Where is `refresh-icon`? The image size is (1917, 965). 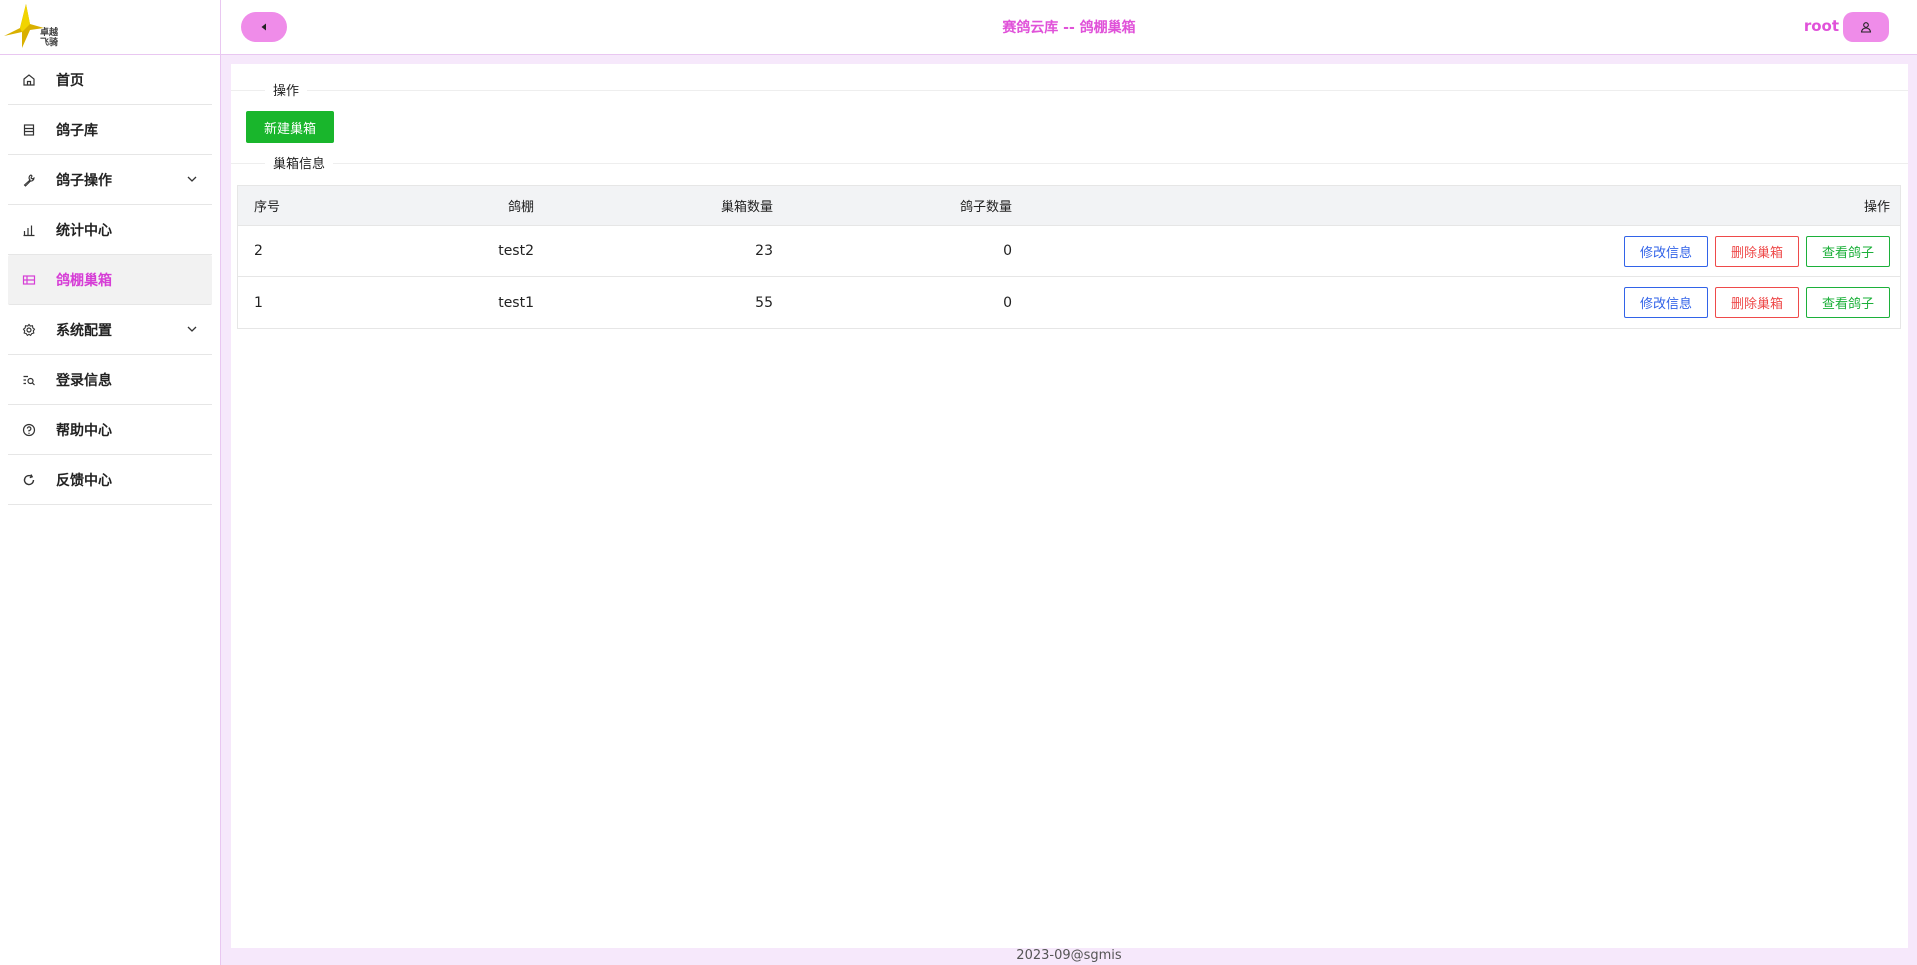 refresh-icon is located at coordinates (29, 480).